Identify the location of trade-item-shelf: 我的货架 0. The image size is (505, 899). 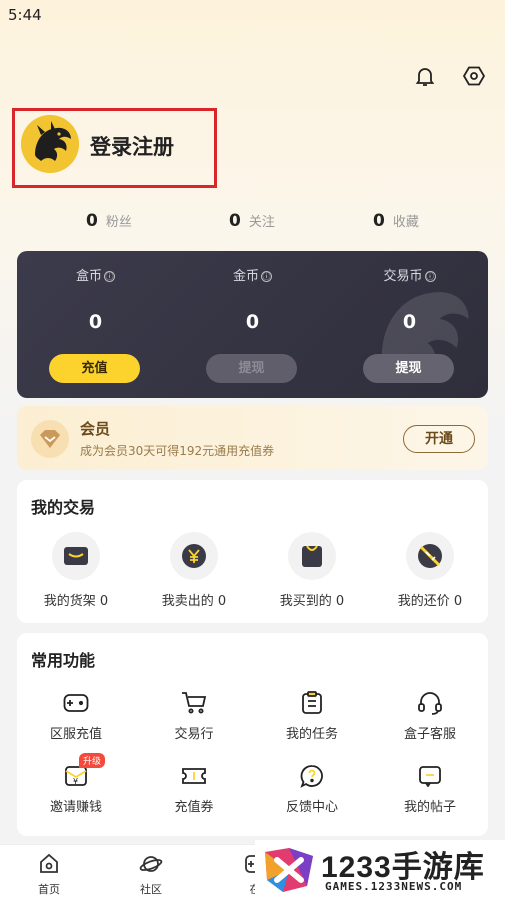
(76, 572).